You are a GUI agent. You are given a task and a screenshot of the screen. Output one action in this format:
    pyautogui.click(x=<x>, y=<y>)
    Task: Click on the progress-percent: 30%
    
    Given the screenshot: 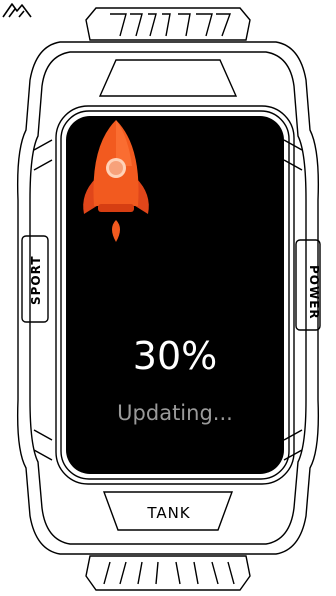 What is the action you would take?
    pyautogui.click(x=175, y=356)
    